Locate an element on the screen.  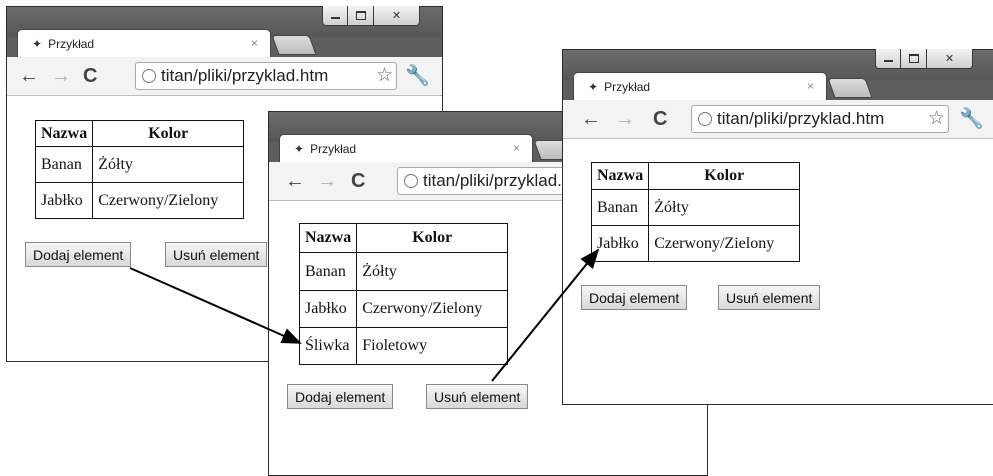
annotation-arrows is located at coordinates (364, 315).